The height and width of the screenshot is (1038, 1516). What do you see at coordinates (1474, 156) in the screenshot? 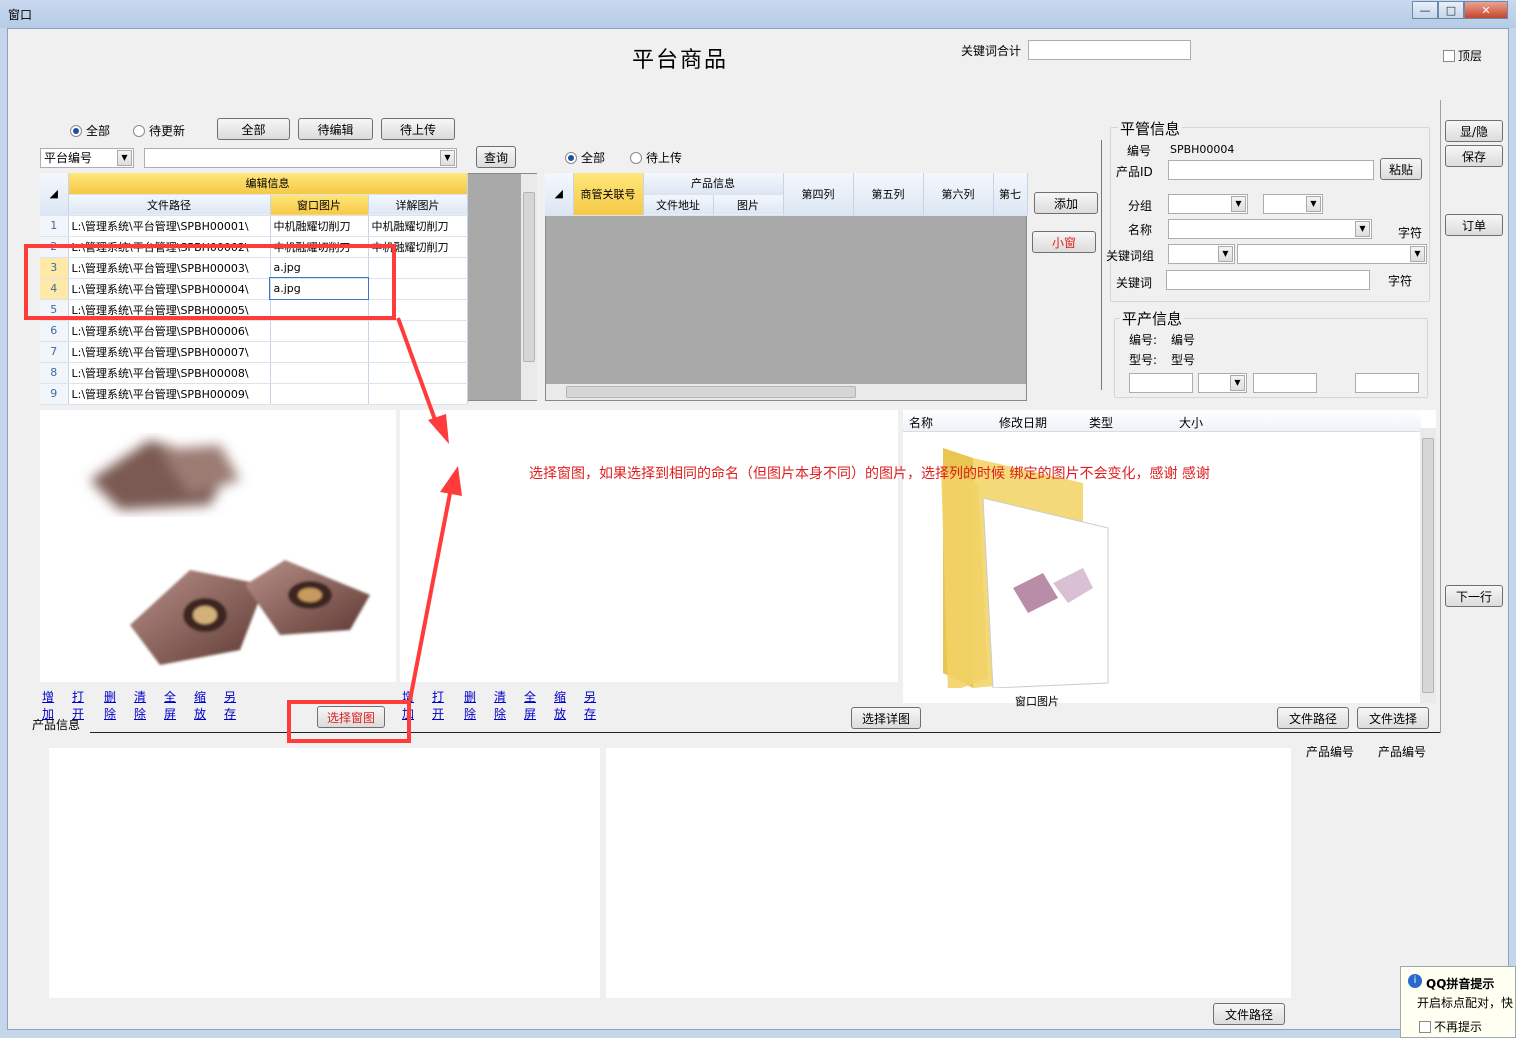
I see `save-button: 保存` at bounding box center [1474, 156].